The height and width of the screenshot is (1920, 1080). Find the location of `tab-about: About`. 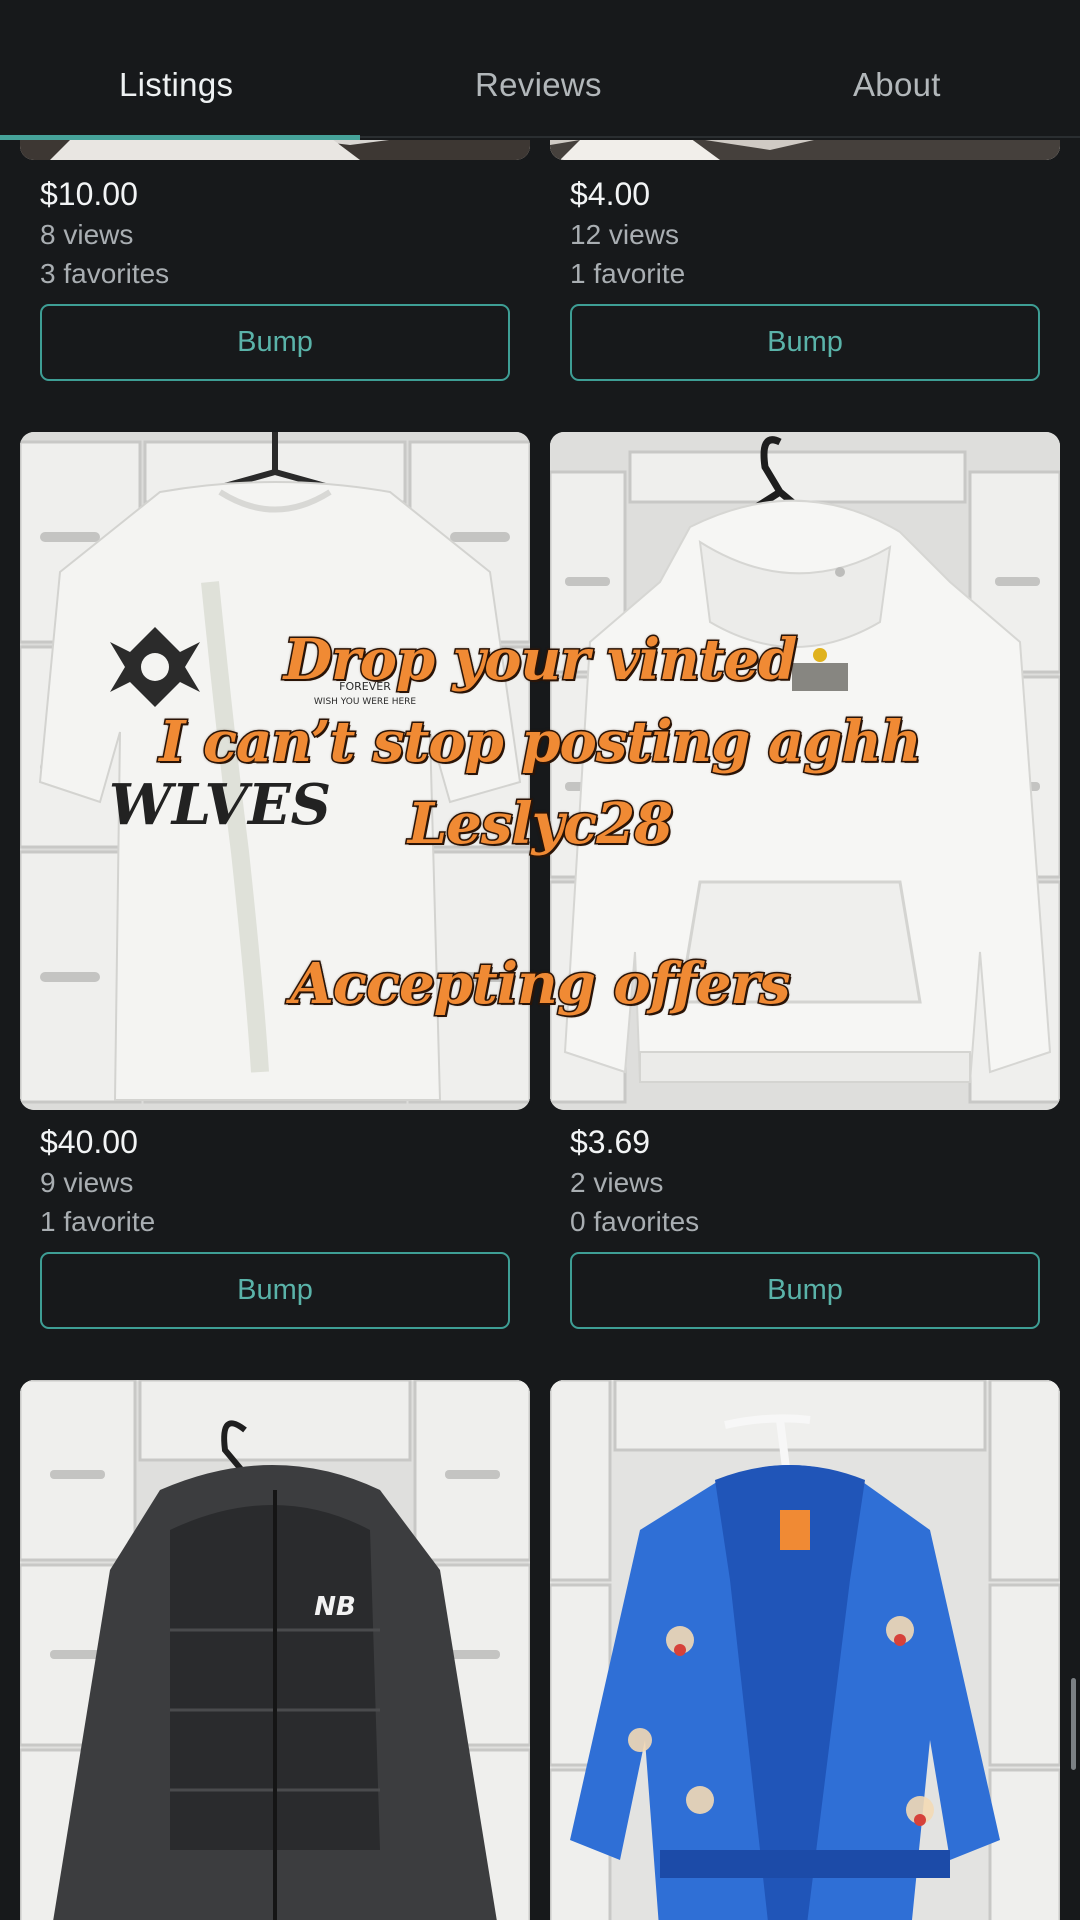

tab-about: About is located at coordinates (897, 85).